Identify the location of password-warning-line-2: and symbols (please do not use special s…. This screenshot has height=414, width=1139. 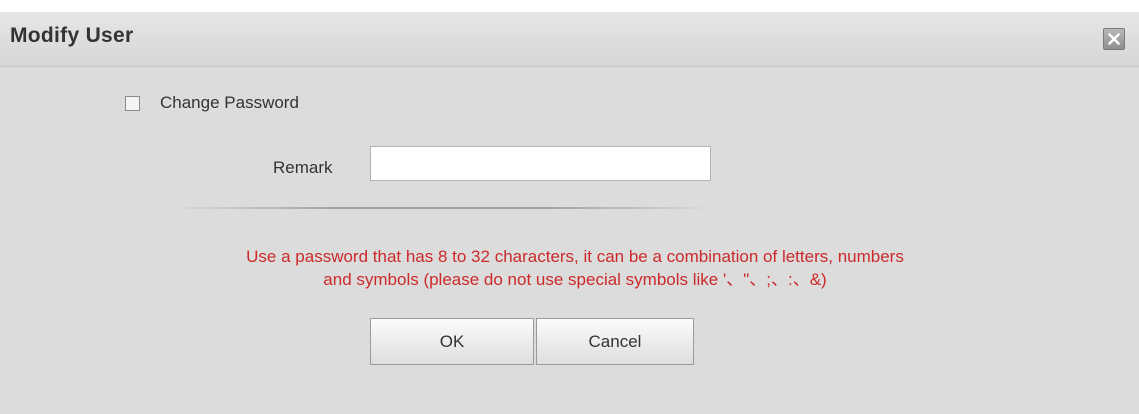
(575, 279).